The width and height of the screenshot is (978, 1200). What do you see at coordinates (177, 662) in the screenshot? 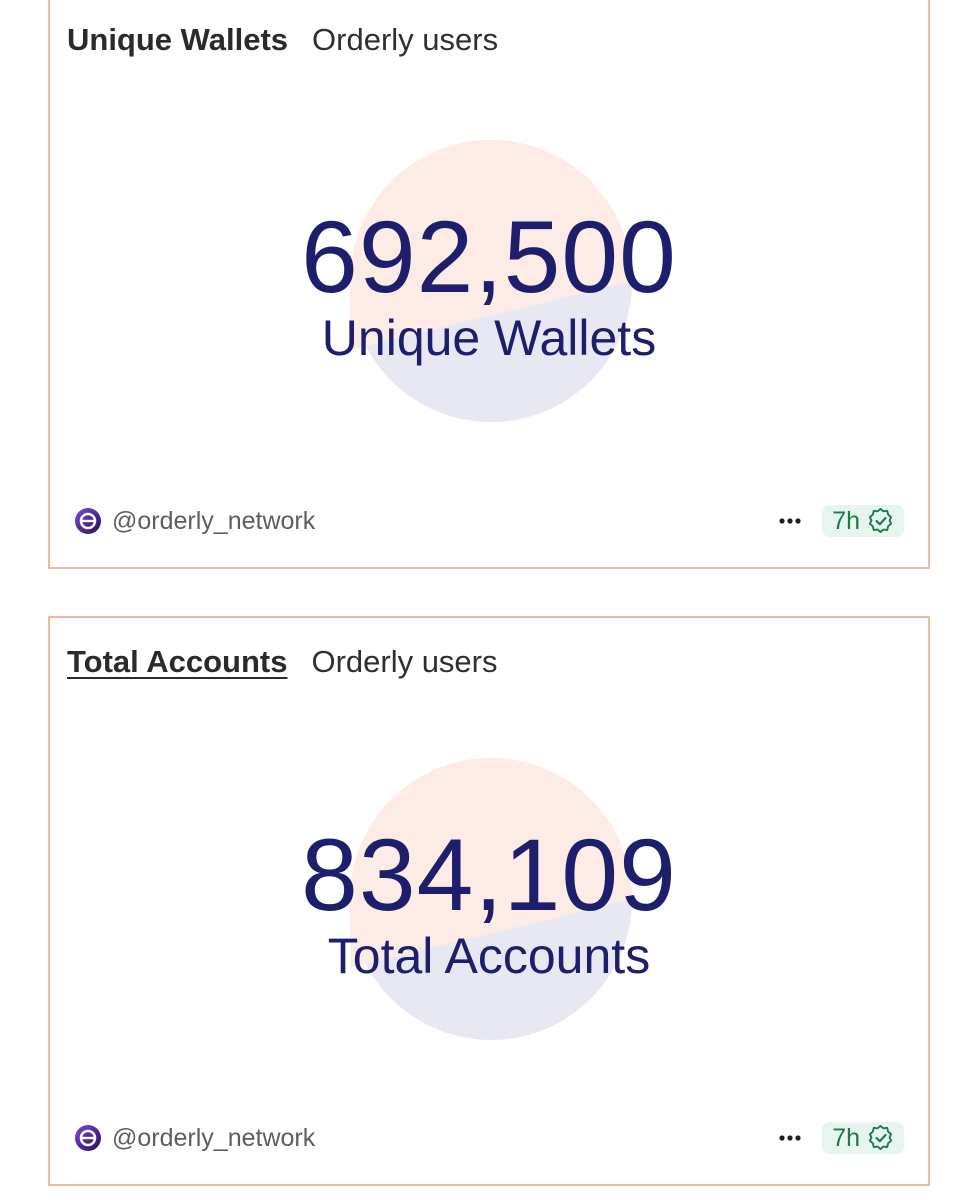
I see `tab-total-accounts: Total Accounts` at bounding box center [177, 662].